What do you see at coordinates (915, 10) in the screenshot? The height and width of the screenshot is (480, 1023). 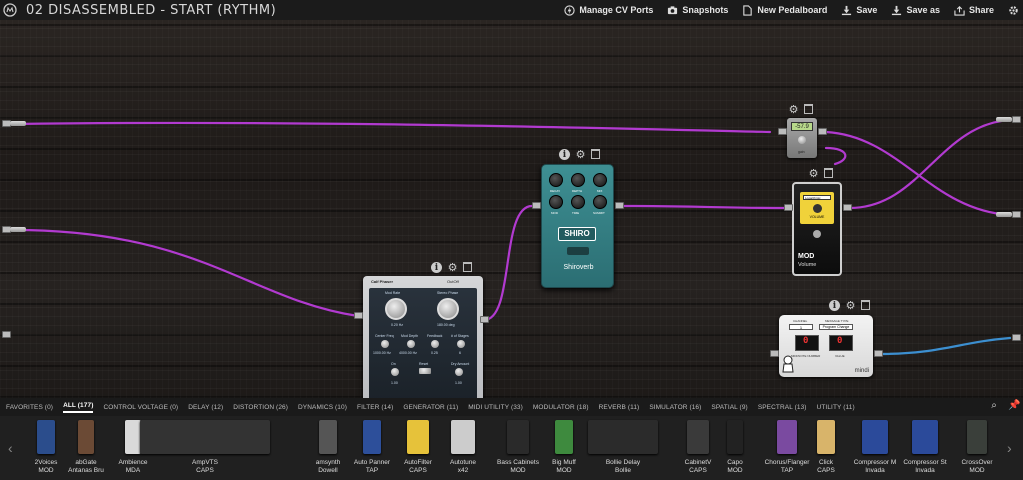 I see `save-as-button: Save as` at bounding box center [915, 10].